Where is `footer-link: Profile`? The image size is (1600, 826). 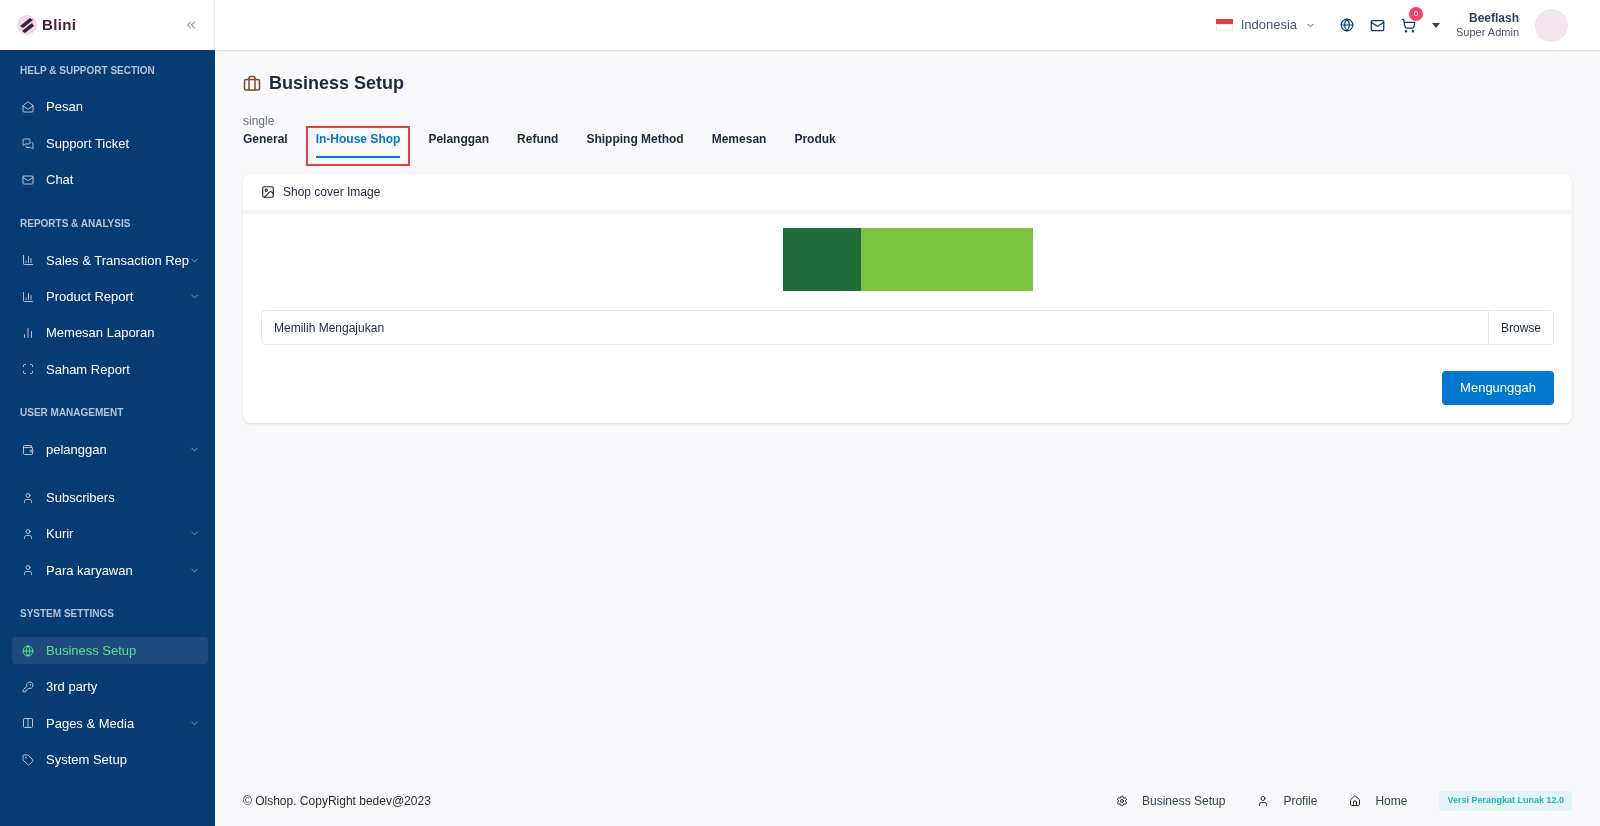 footer-link: Profile is located at coordinates (1287, 801).